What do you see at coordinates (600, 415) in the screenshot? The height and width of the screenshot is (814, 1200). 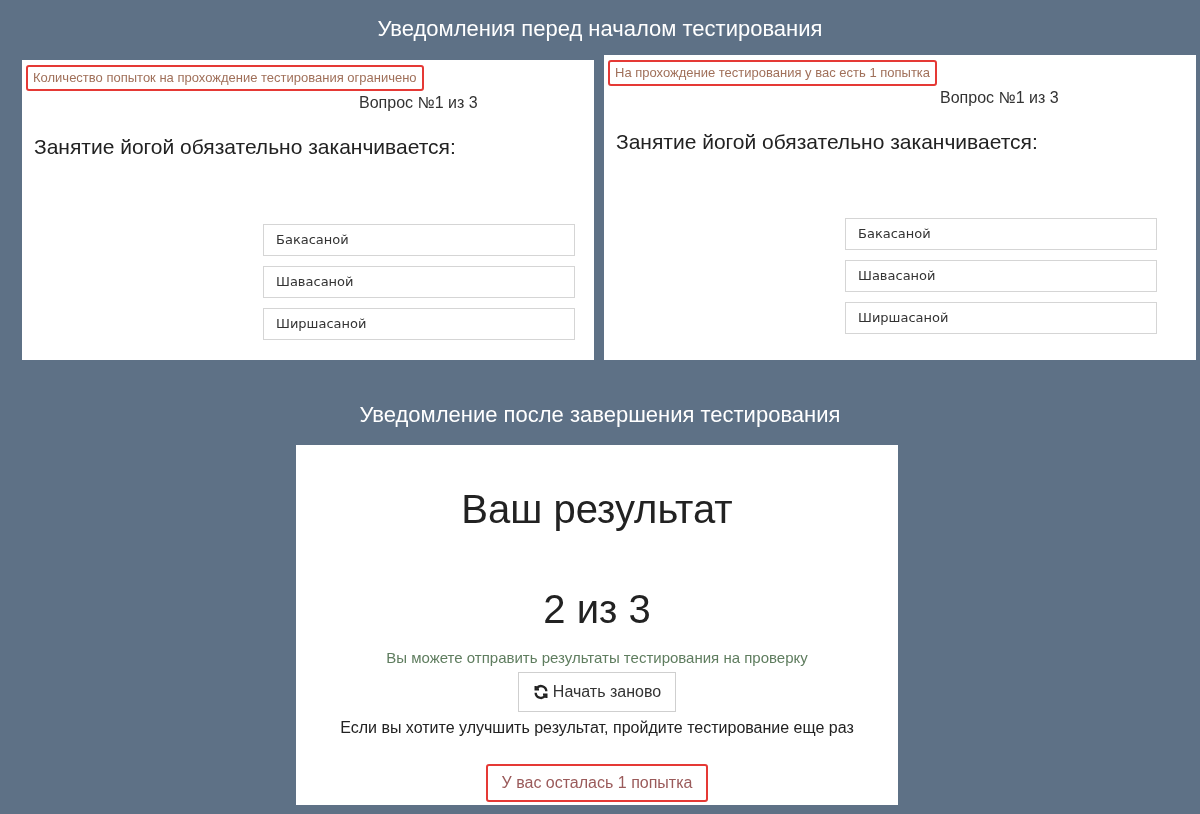 I see `section-heading: Уведомление после завершения тестирования` at bounding box center [600, 415].